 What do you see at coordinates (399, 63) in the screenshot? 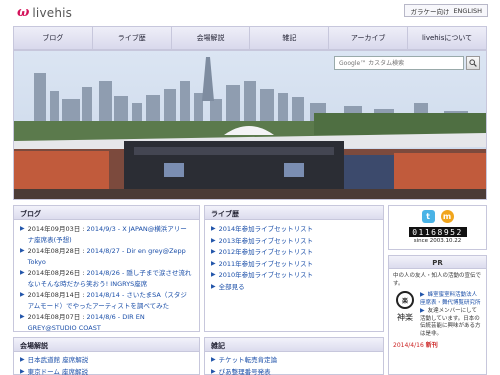
I see `search-input` at bounding box center [399, 63].